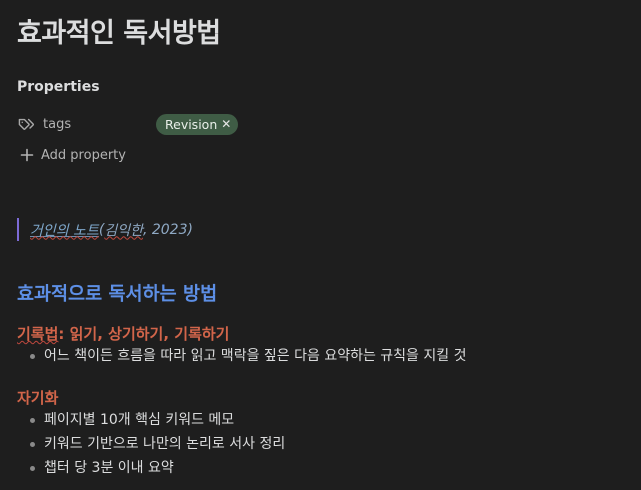 Image resolution: width=641 pixels, height=490 pixels. Describe the element at coordinates (157, 468) in the screenshot. I see `list-item: 챕터 당 3분 이내 요약` at that location.